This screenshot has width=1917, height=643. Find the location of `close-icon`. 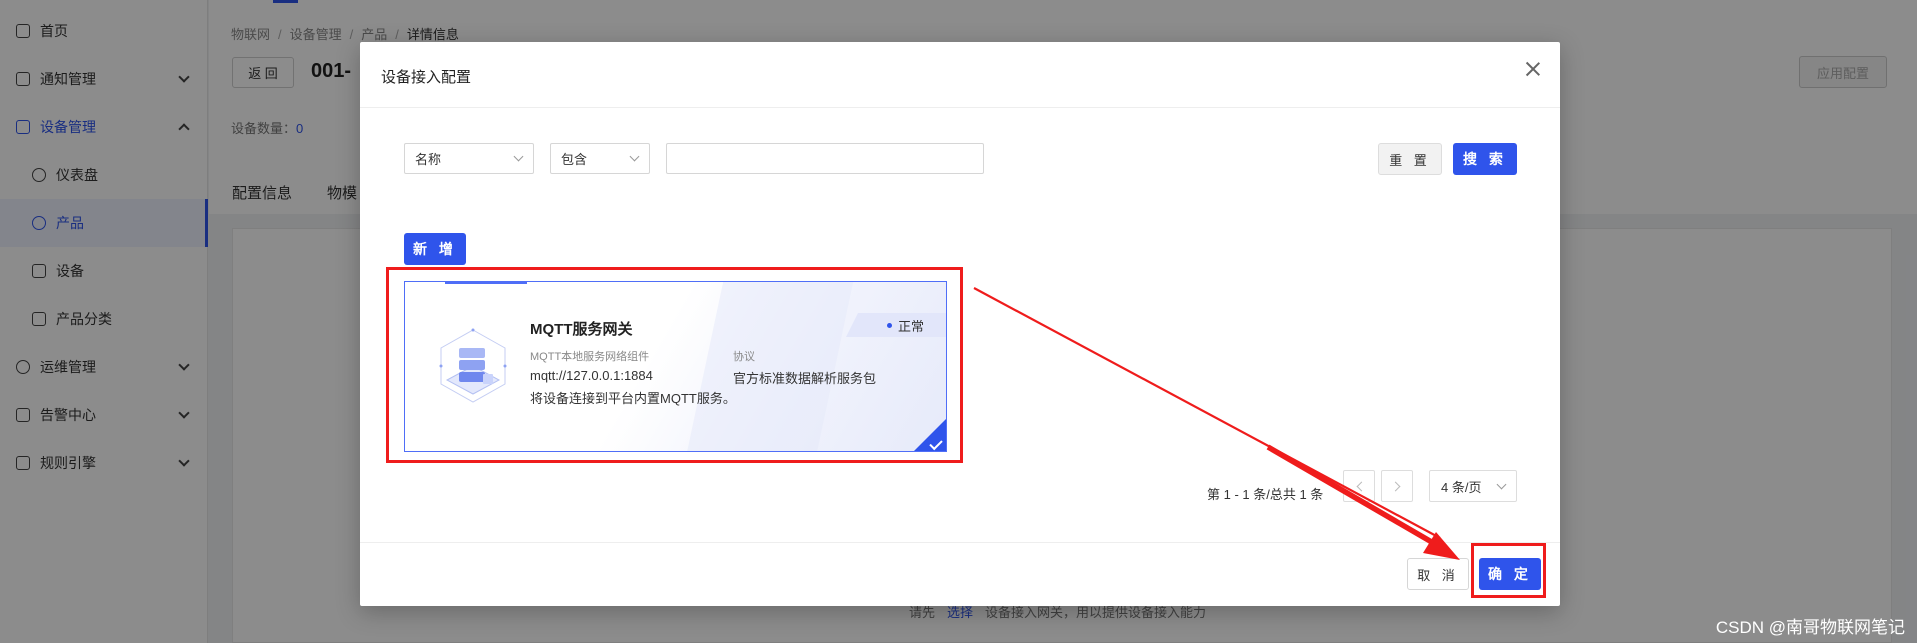

close-icon is located at coordinates (1533, 69).